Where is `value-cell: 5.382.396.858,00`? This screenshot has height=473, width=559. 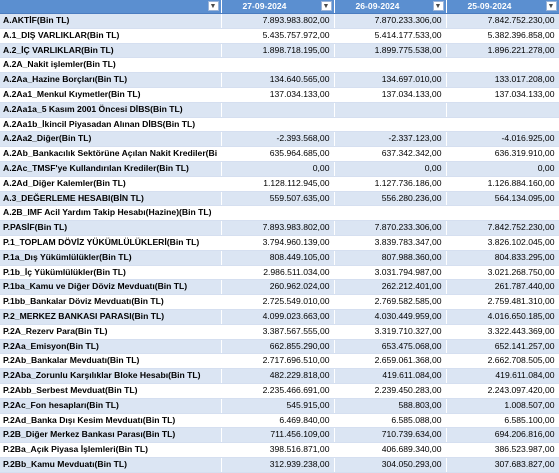 value-cell: 5.382.396.858,00 is located at coordinates (502, 36).